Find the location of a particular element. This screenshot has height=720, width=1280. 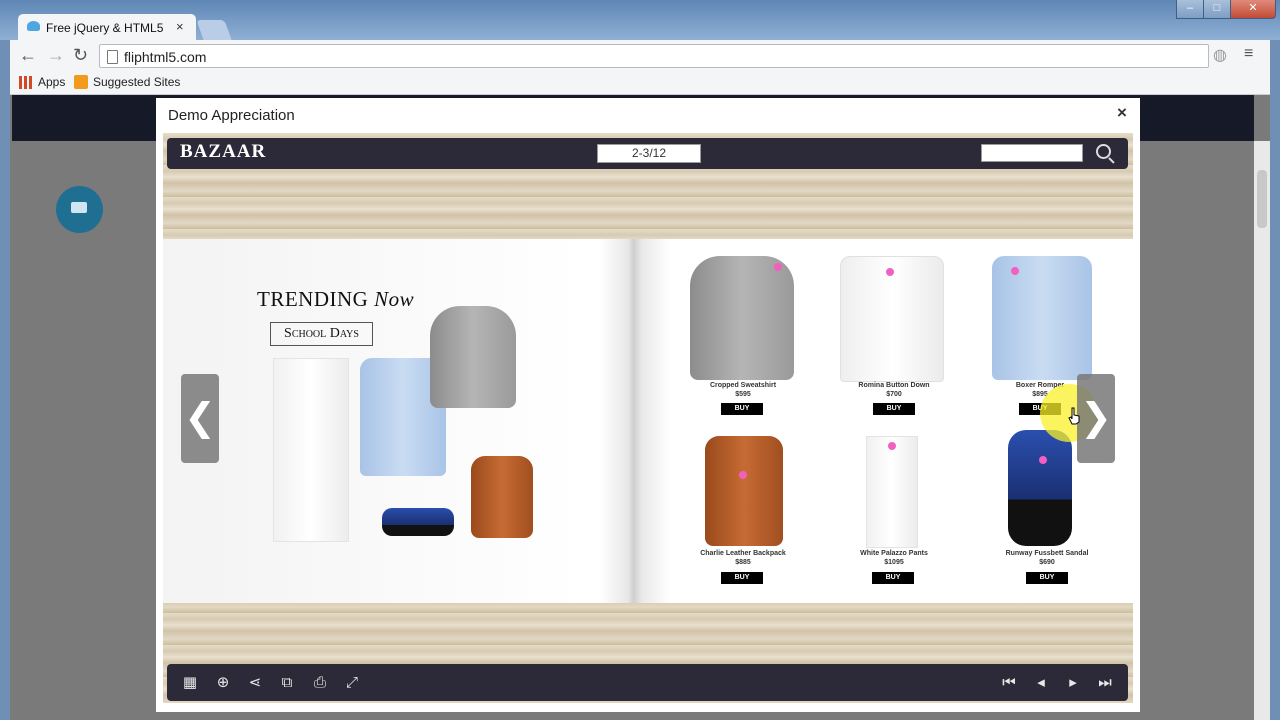

next-page-button: ❯ is located at coordinates (1096, 418).